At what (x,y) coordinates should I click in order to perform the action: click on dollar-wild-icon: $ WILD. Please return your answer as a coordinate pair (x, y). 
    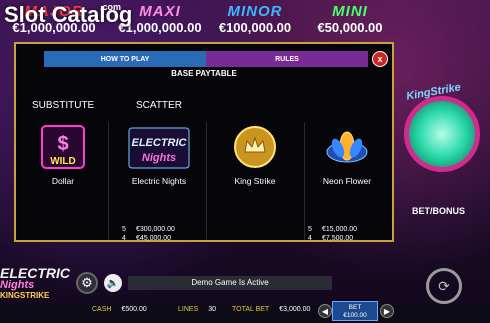
    Looking at the image, I should click on (63, 147).